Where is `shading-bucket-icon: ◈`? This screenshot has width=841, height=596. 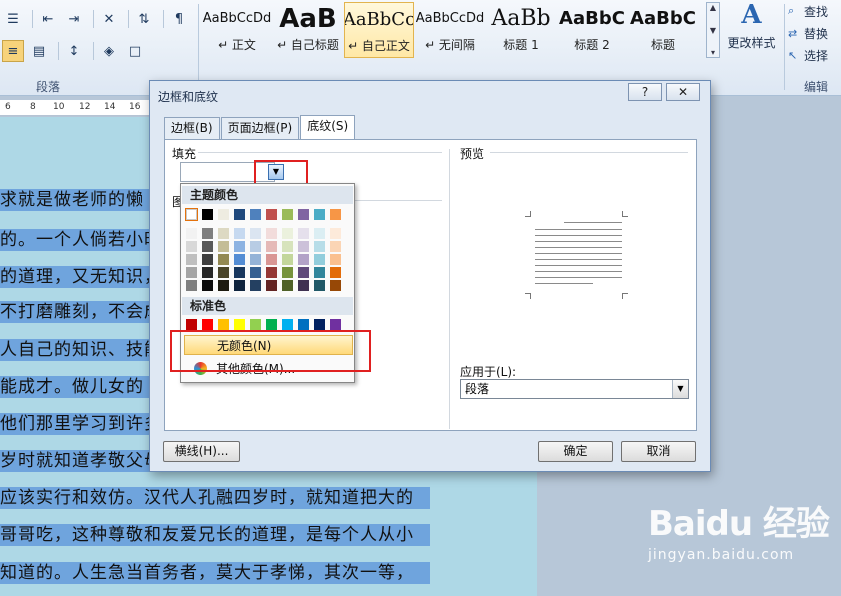 shading-bucket-icon: ◈ is located at coordinates (109, 51).